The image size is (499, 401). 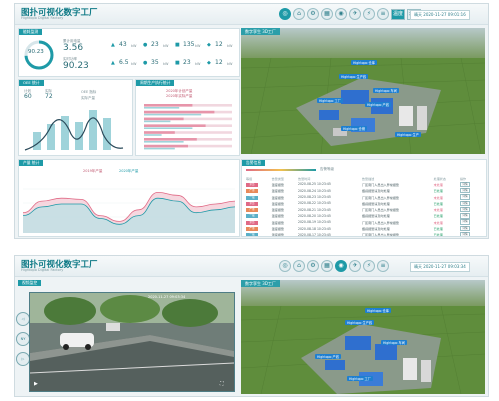 I want to click on play-icon: ▶, so click(x=37, y=384).